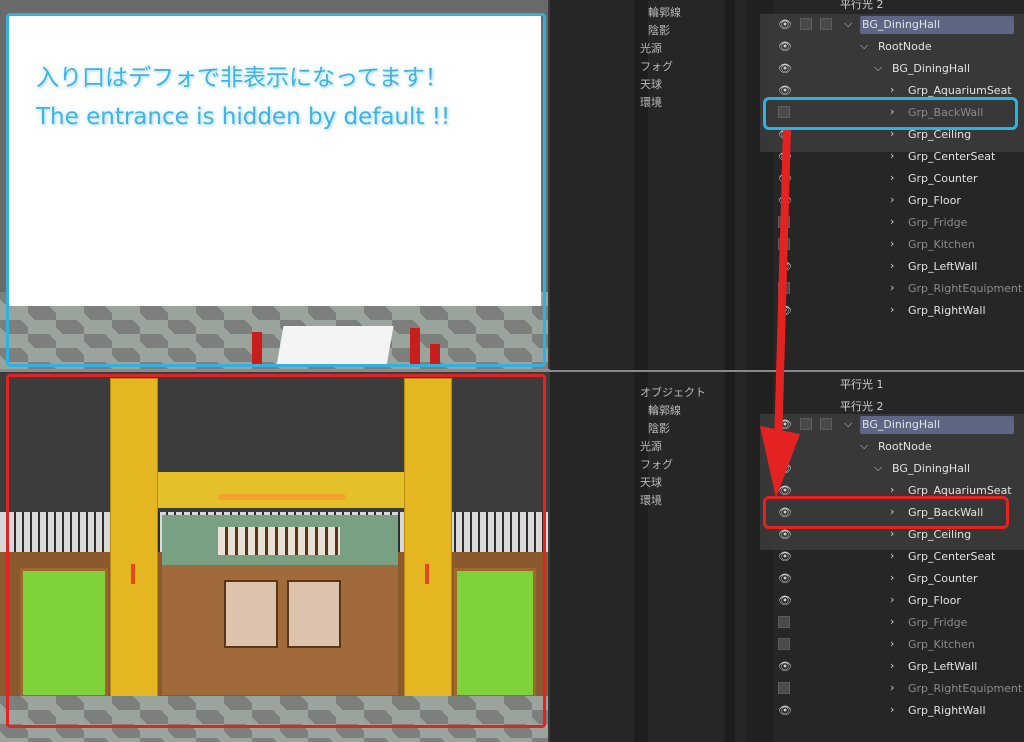 This screenshot has height=742, width=1024. Describe the element at coordinates (895, 623) in the screenshot. I see `tree-row-grp-fridge: › Grp_Fridge` at that location.